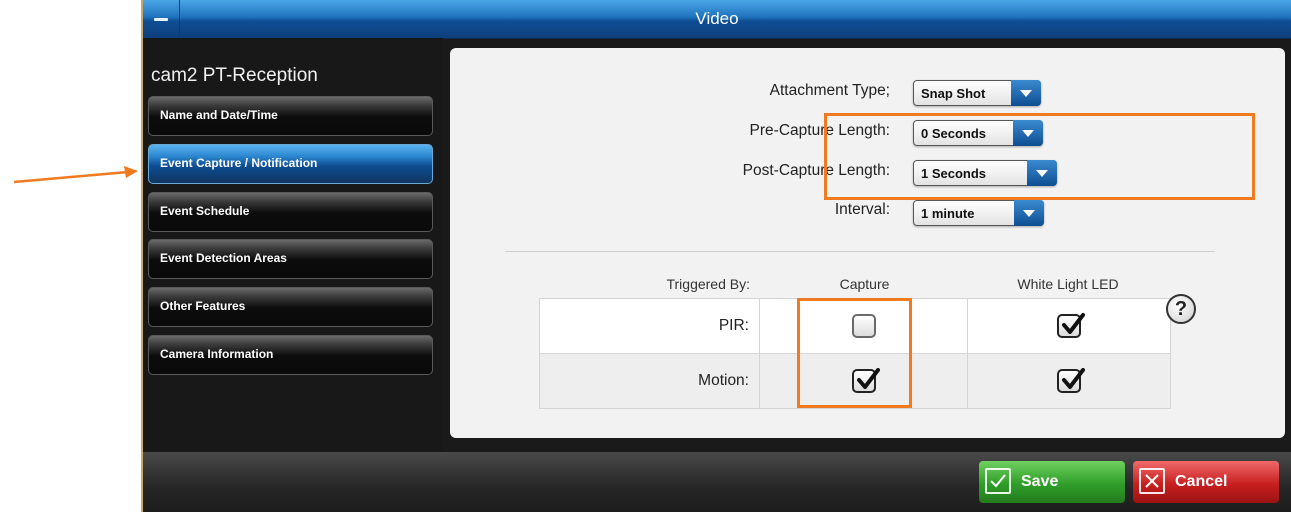 Image resolution: width=1291 pixels, height=512 pixels. What do you see at coordinates (978, 213) in the screenshot?
I see `interval-select: 1 minute` at bounding box center [978, 213].